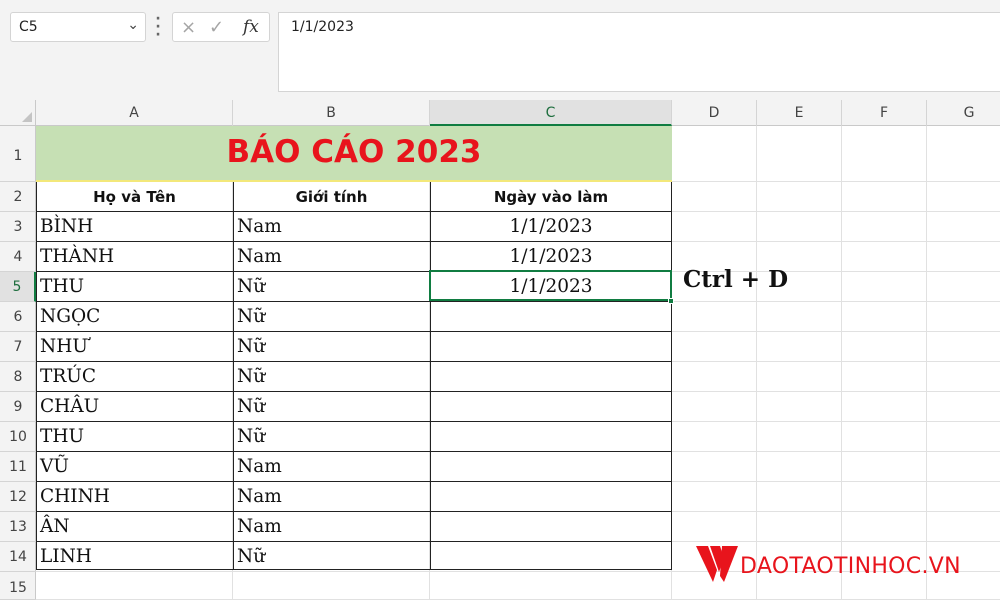 This screenshot has width=1000, height=600. Describe the element at coordinates (18, 557) in the screenshot. I see `row-header-14: 14` at that location.